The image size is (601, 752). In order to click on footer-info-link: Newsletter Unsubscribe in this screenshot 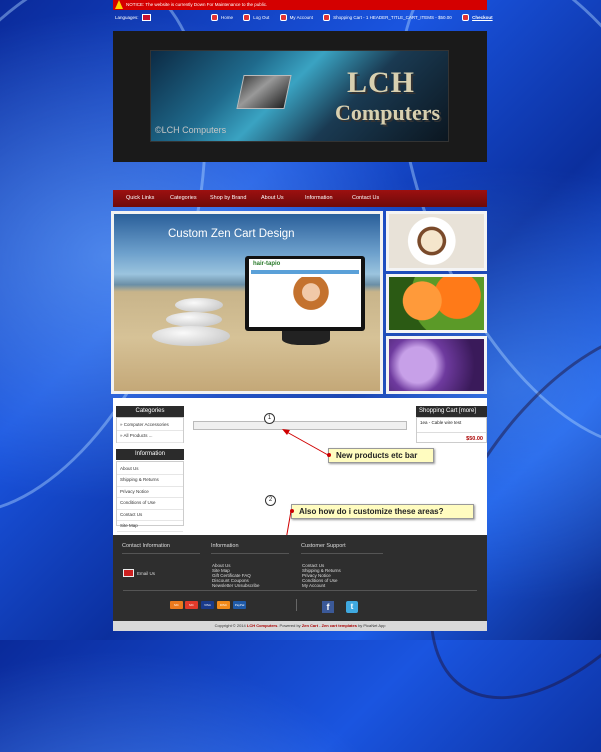, I will do `click(236, 585)`.